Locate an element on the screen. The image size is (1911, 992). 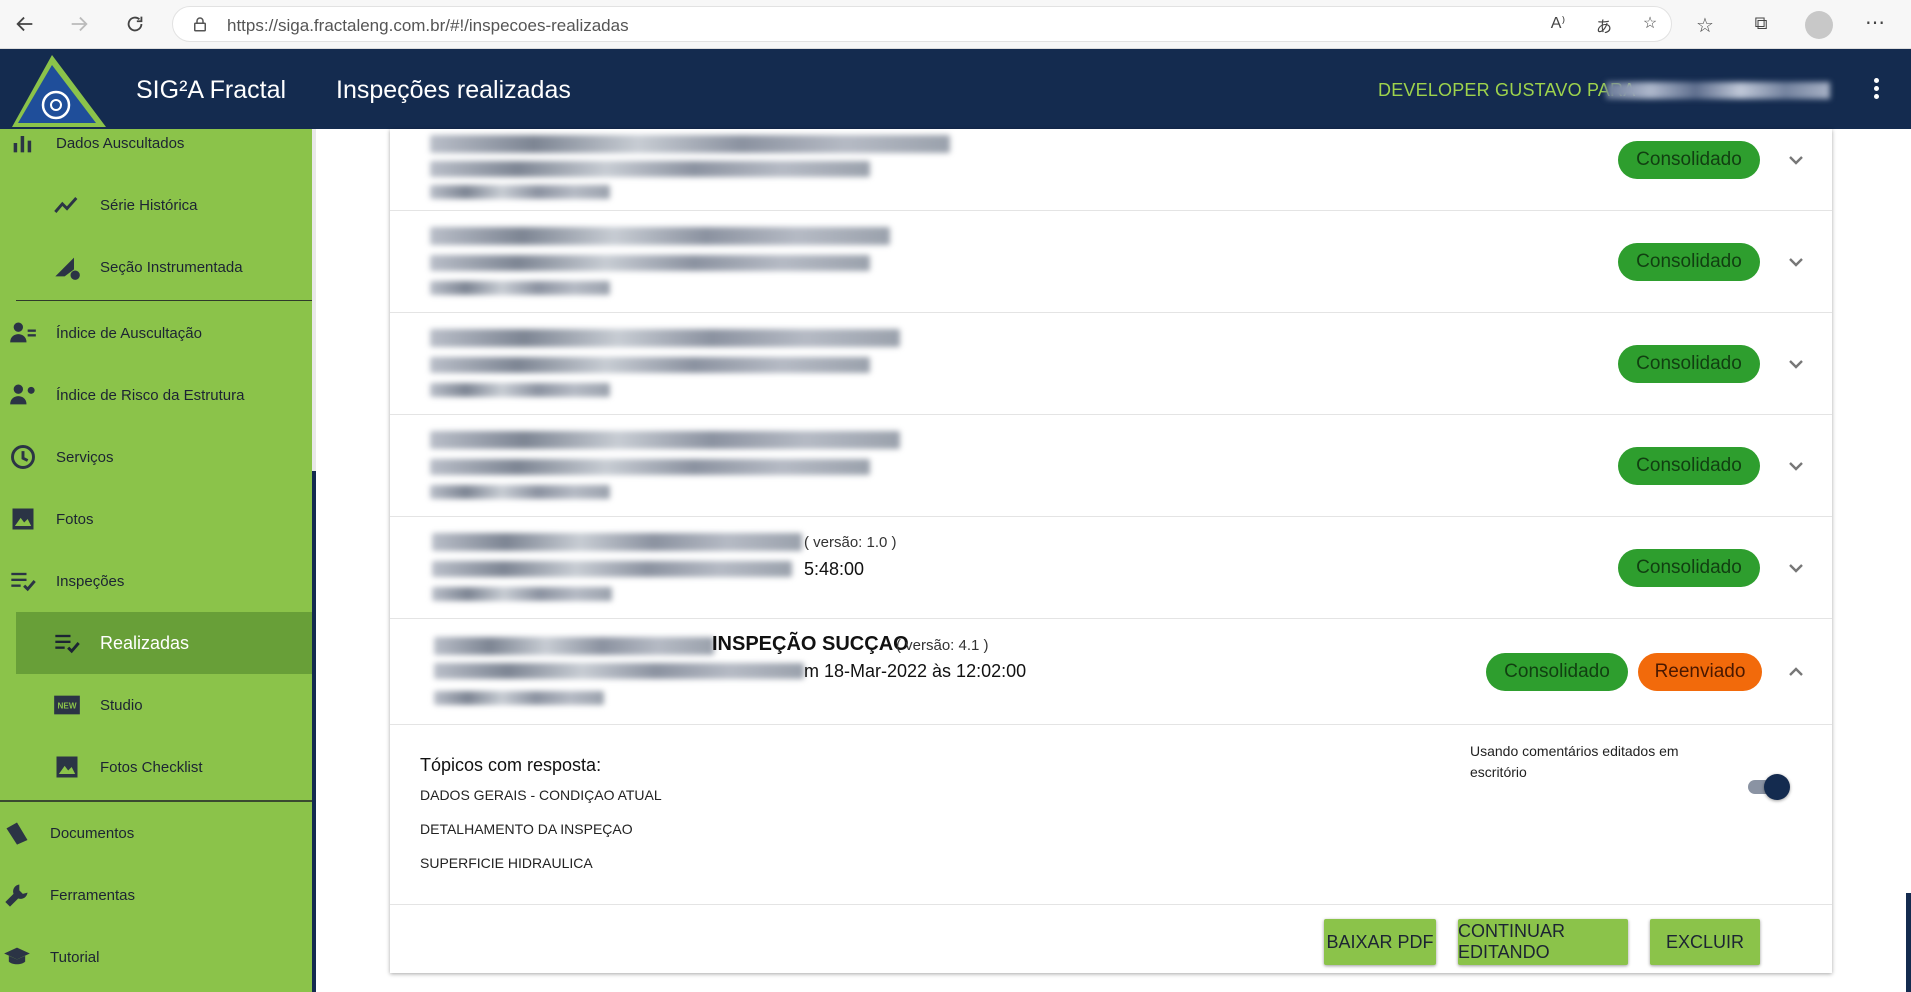
sidebar-item-fotos-checklist: Fotos Checklist is located at coordinates (156, 767).